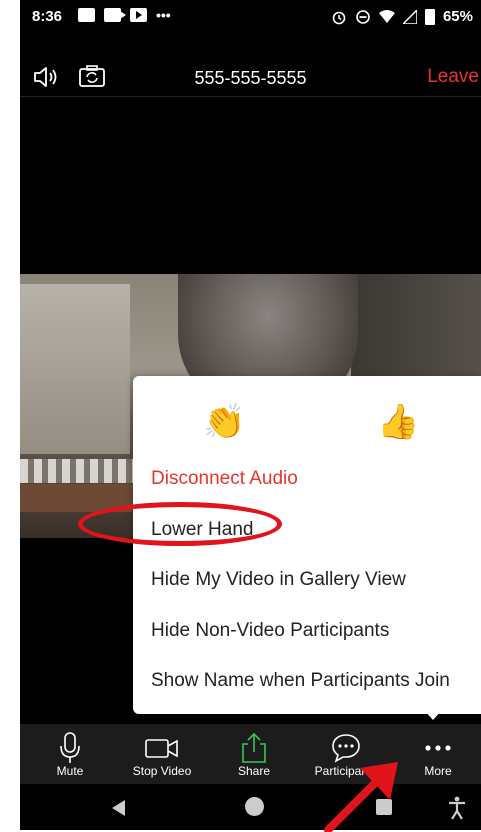  Describe the element at coordinates (180, 524) in the screenshot. I see `annotation-highlight-ellipse` at that location.